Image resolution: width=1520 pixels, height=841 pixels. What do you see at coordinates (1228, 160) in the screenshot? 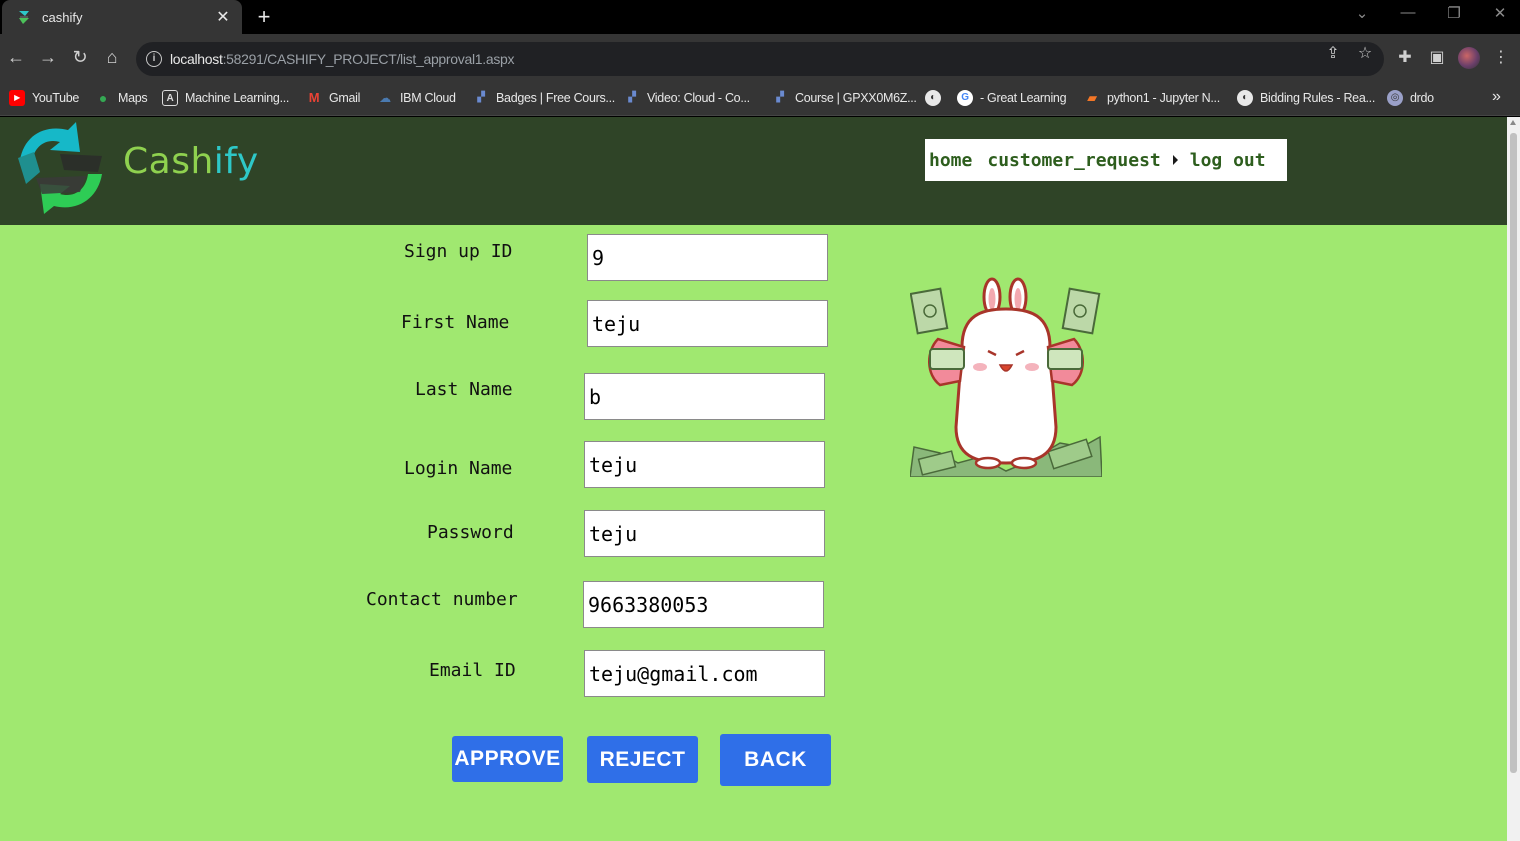
I see `nav-logout-link: log out` at bounding box center [1228, 160].